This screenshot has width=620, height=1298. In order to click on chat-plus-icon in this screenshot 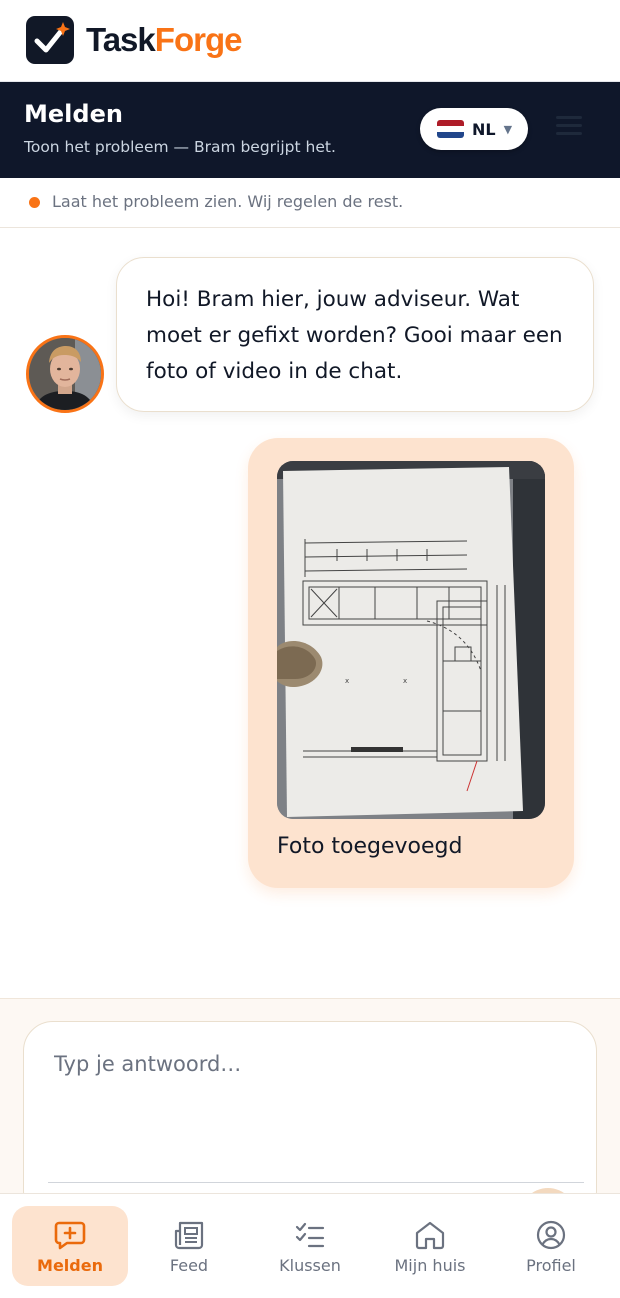, I will do `click(70, 1235)`.